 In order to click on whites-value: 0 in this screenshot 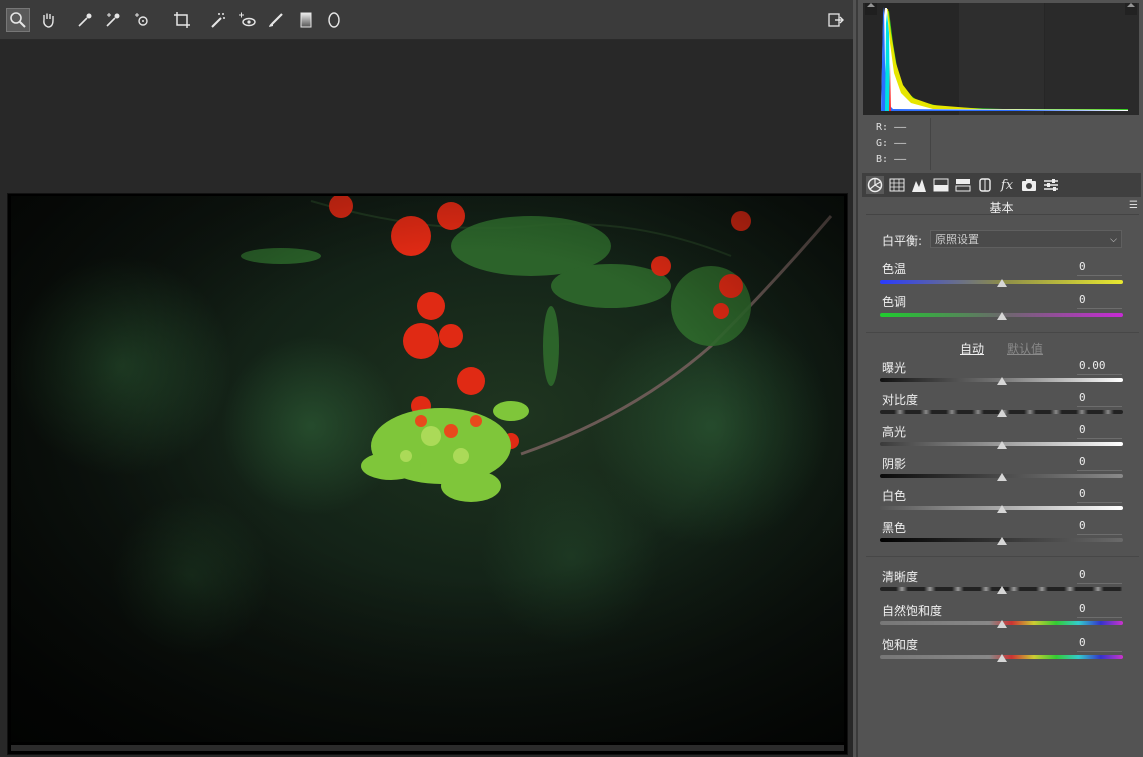, I will do `click(1100, 493)`.